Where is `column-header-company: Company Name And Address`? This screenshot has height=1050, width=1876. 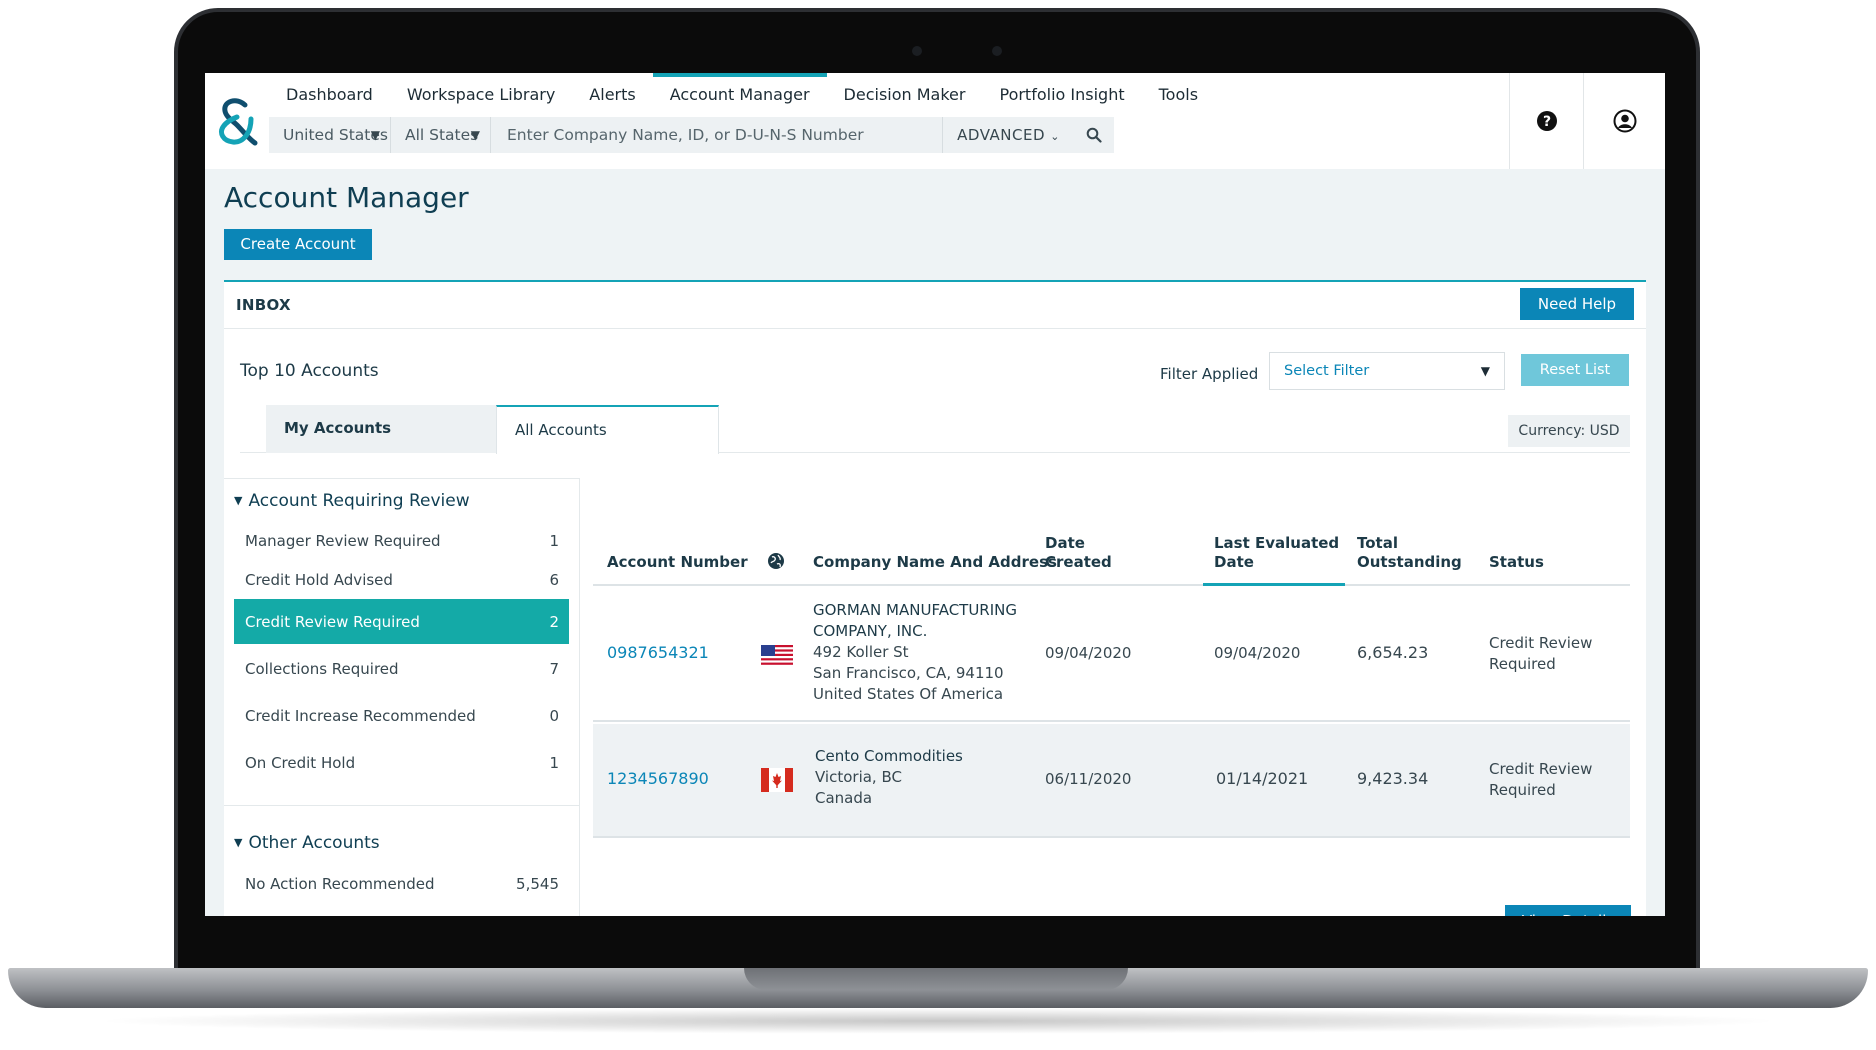
column-header-company: Company Name And Address is located at coordinates (935, 562).